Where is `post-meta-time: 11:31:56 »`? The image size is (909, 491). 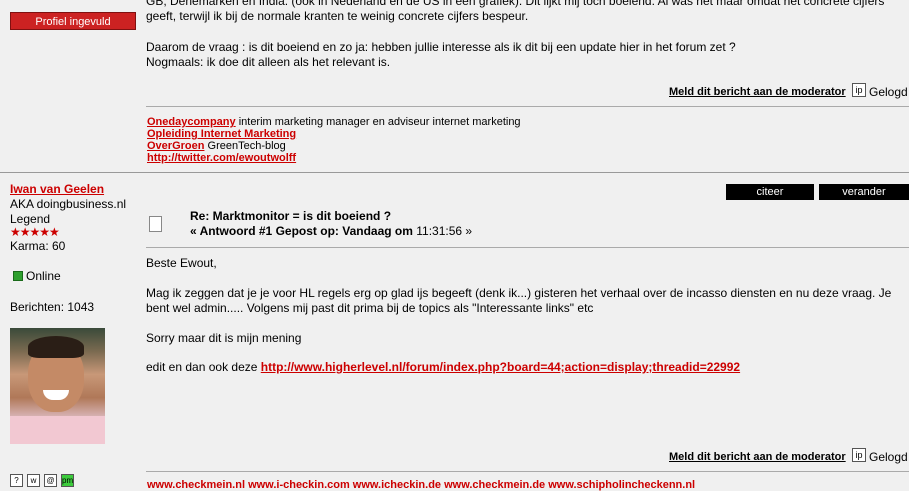
post-meta-time: 11:31:56 » is located at coordinates (442, 231).